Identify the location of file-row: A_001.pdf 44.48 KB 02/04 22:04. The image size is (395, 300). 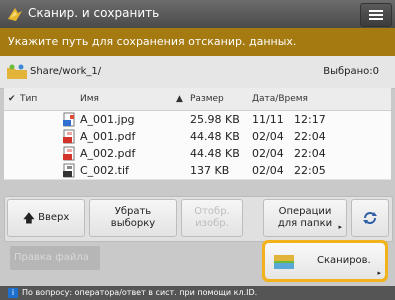
(197, 137).